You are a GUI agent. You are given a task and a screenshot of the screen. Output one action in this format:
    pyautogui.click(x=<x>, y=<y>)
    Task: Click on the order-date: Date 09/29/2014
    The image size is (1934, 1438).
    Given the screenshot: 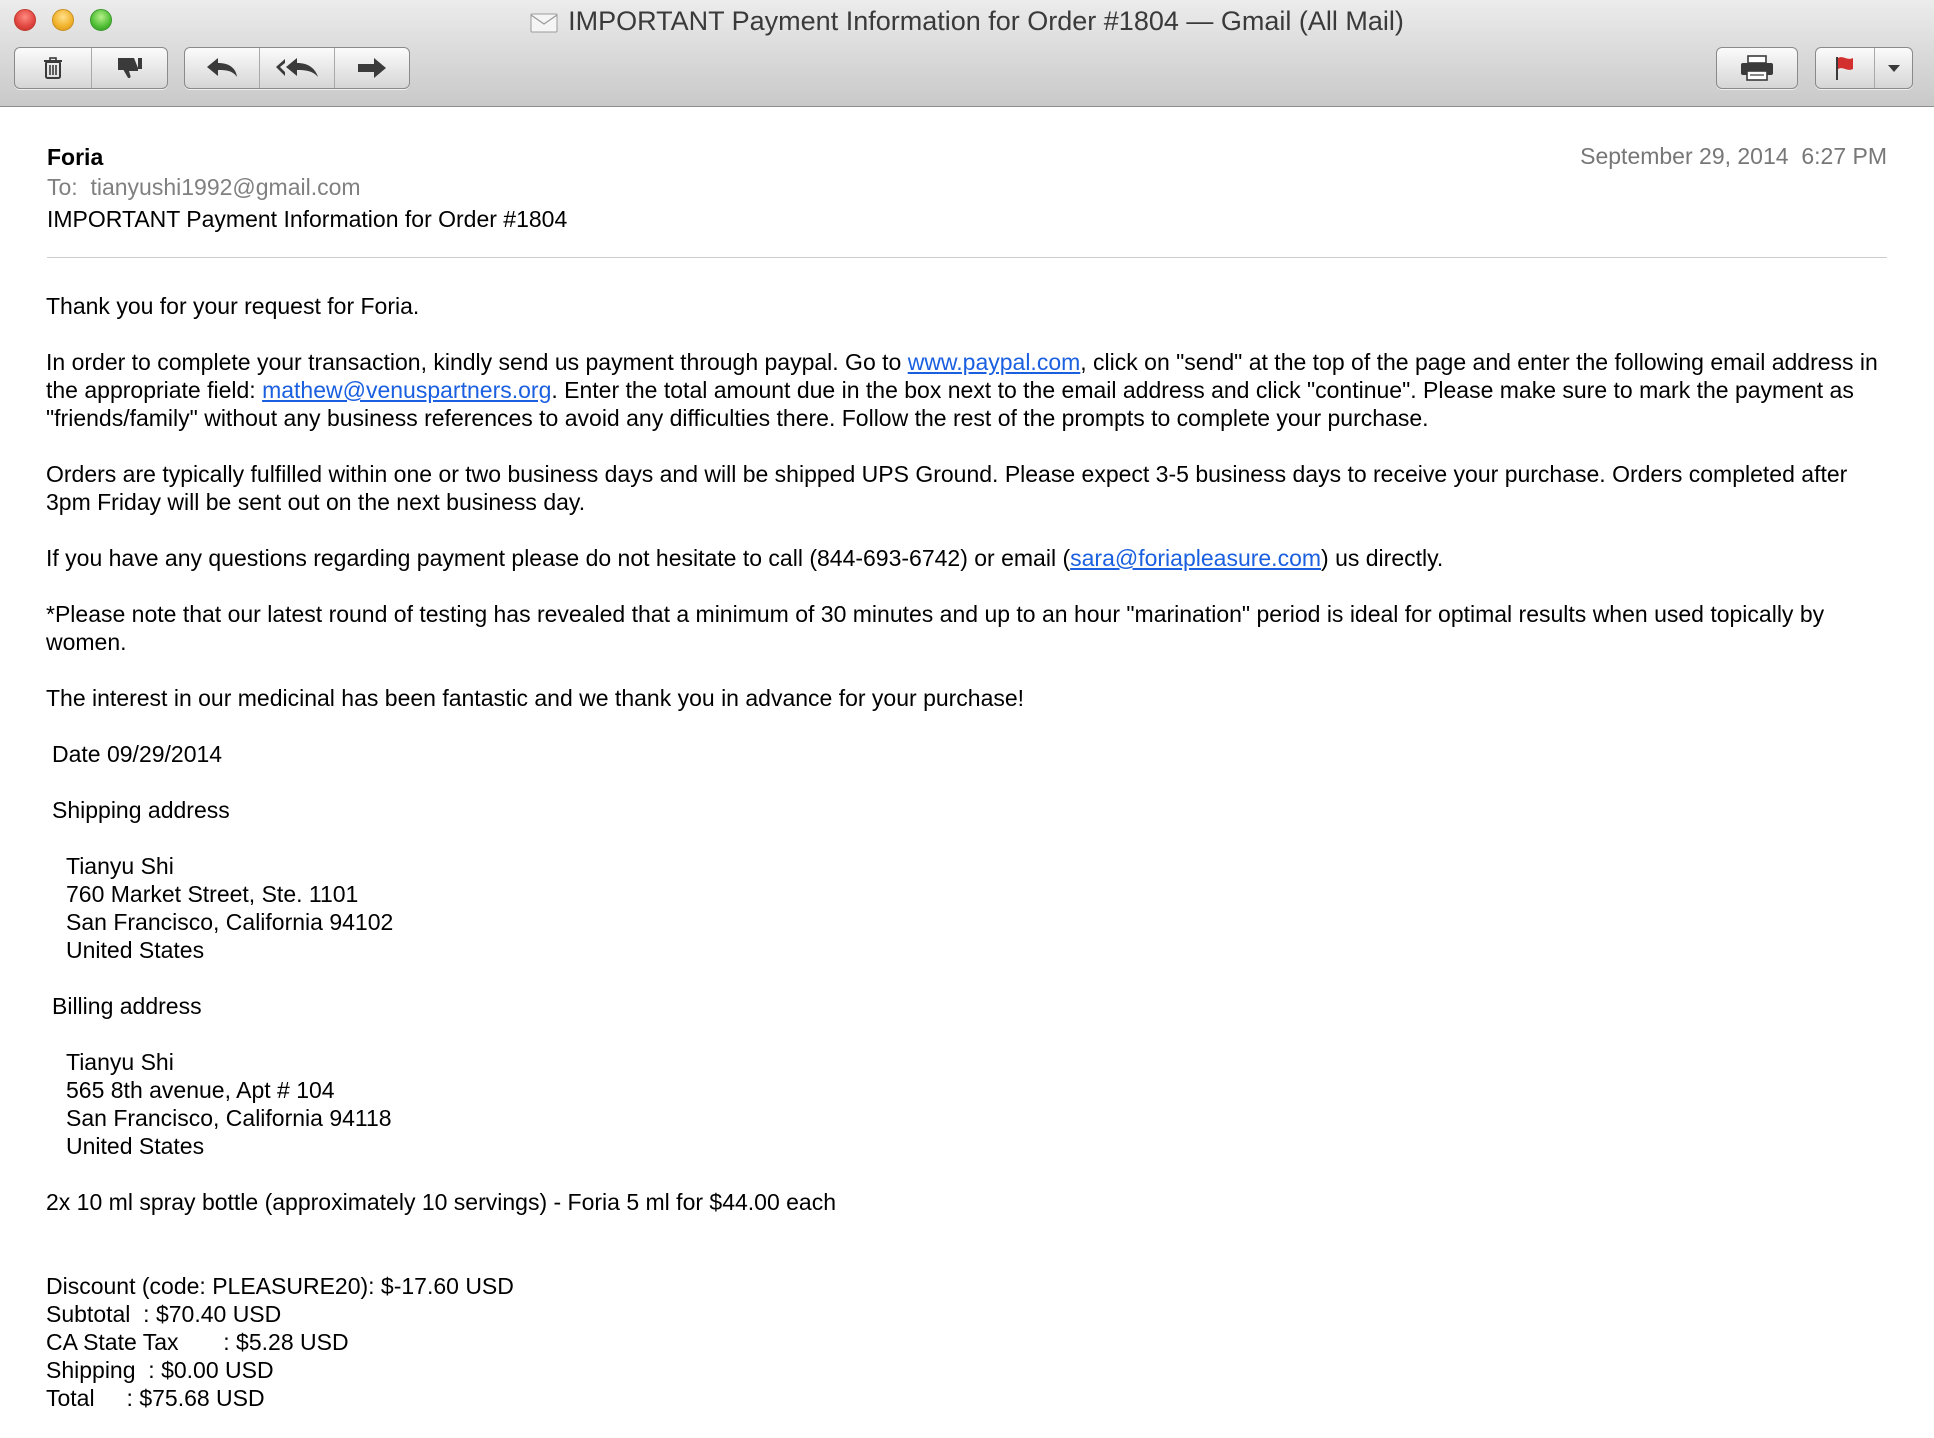 What is the action you would take?
    pyautogui.click(x=137, y=754)
    